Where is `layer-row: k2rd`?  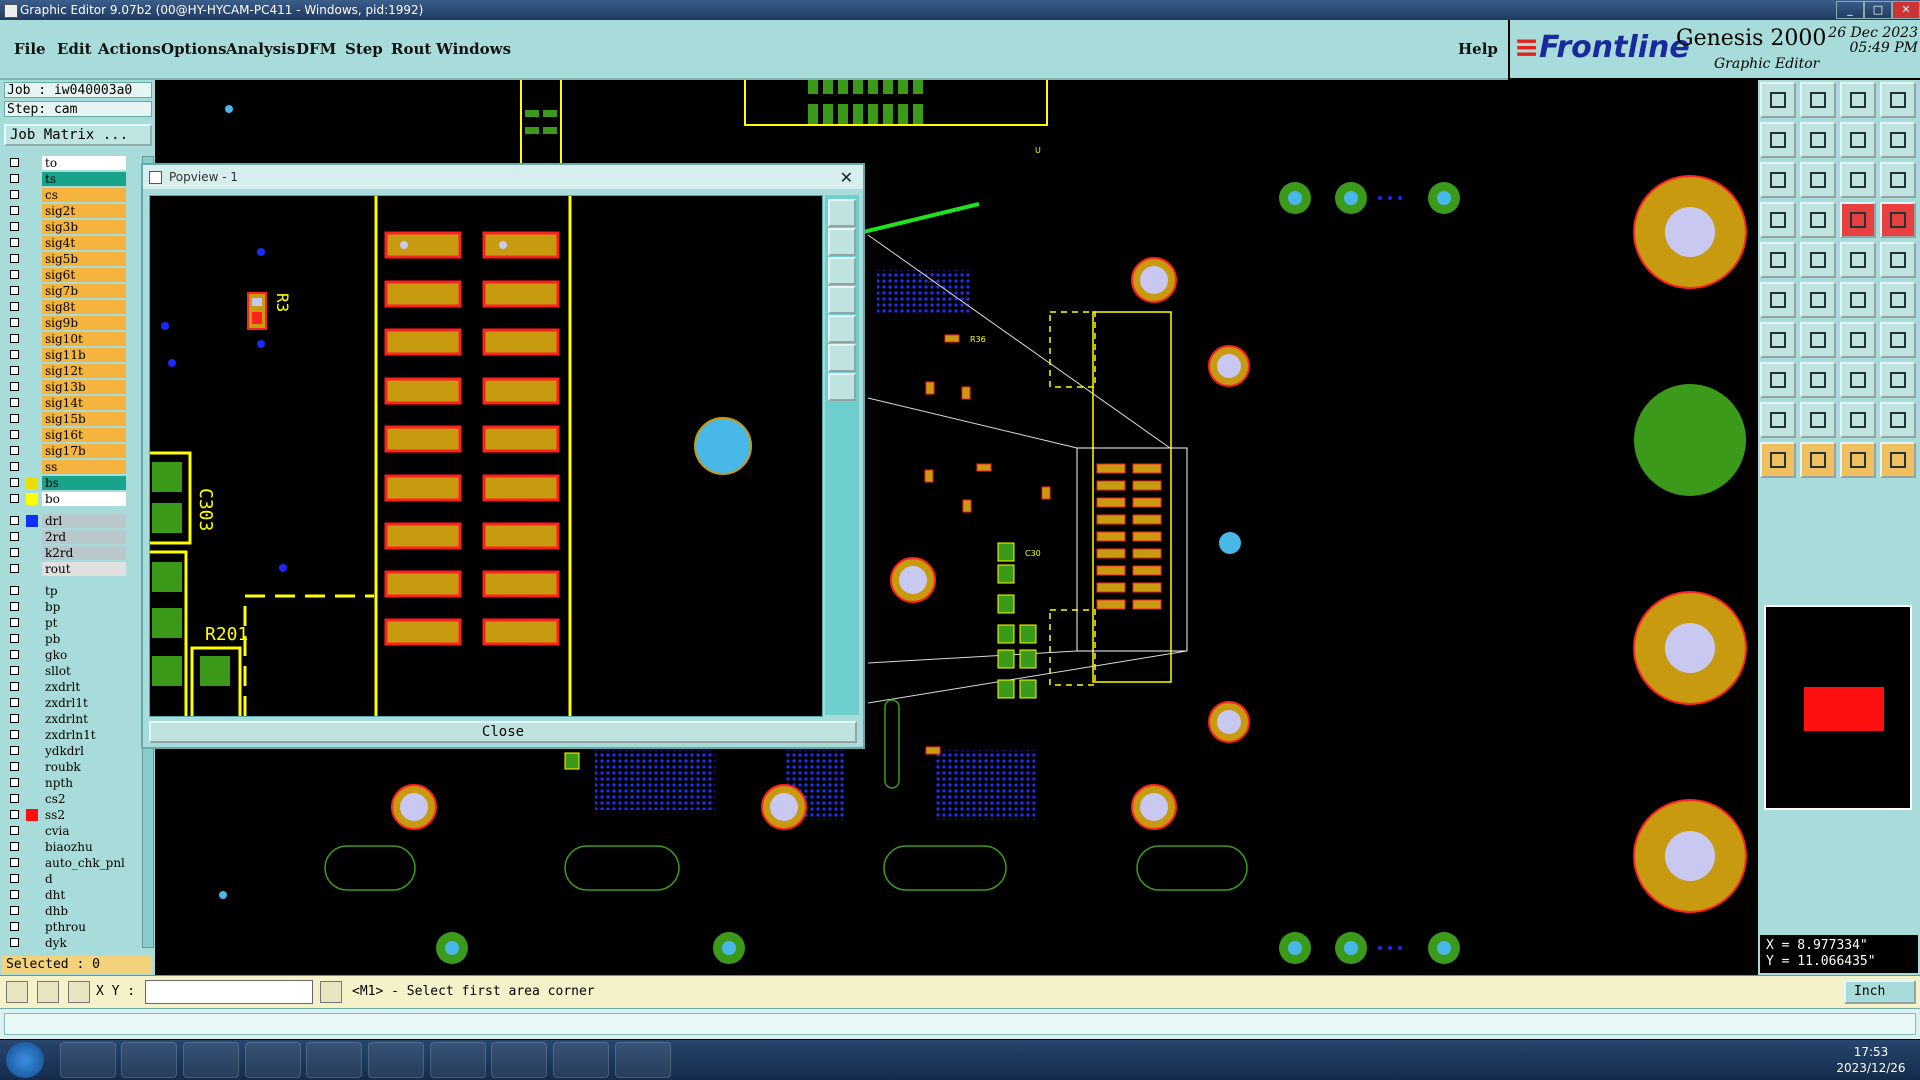 layer-row: k2rd is located at coordinates (66, 553).